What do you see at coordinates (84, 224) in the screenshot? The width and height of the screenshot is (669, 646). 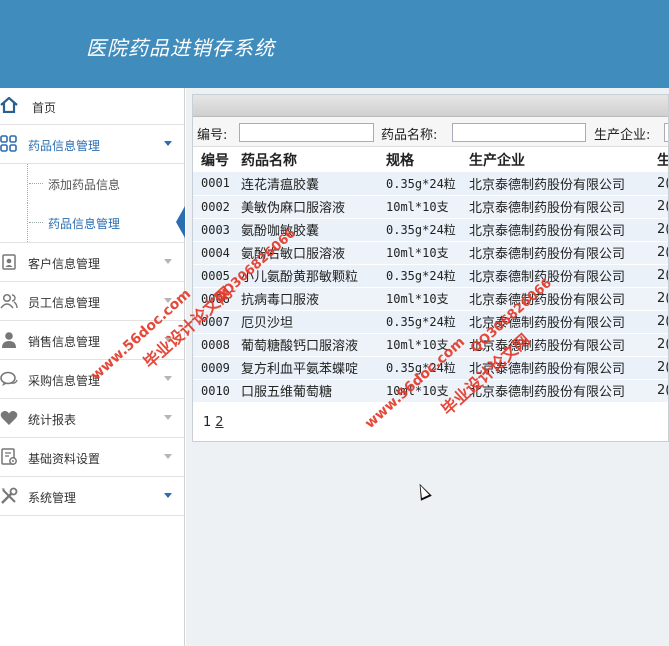 I see `sidebar-subitem-label: 药品信息管理` at bounding box center [84, 224].